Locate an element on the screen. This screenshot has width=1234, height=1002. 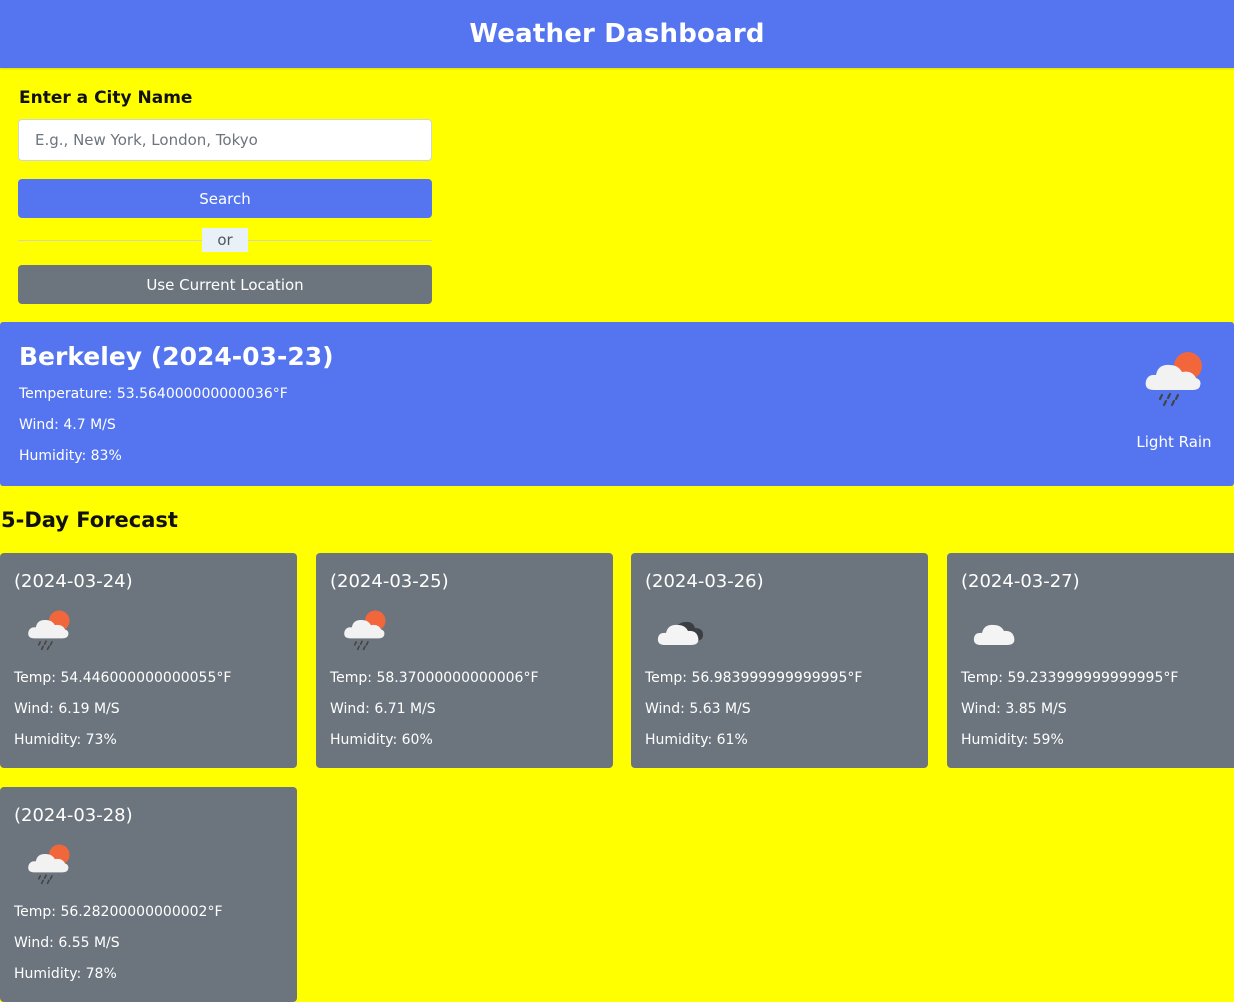
forecast-temp: Temp: 59.233999999999995°F is located at coordinates (1070, 678).